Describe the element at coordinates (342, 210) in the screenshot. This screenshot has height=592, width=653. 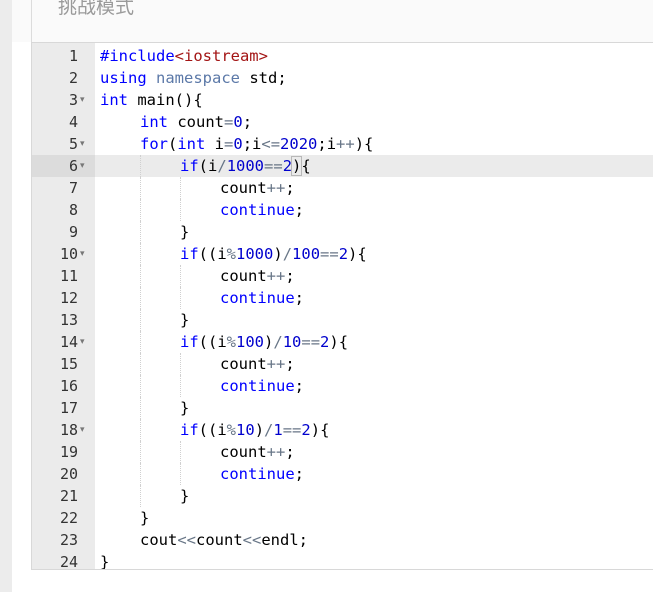
I see `code-line: 8 continue;` at that location.